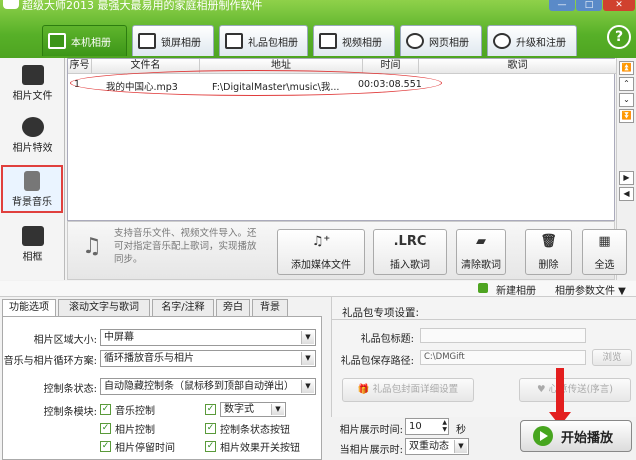 This screenshot has height=460, width=636. I want to click on control-bar-select: 自动隐藏控制条（鼠标移到顶部自动弹出） ▼, so click(208, 386).